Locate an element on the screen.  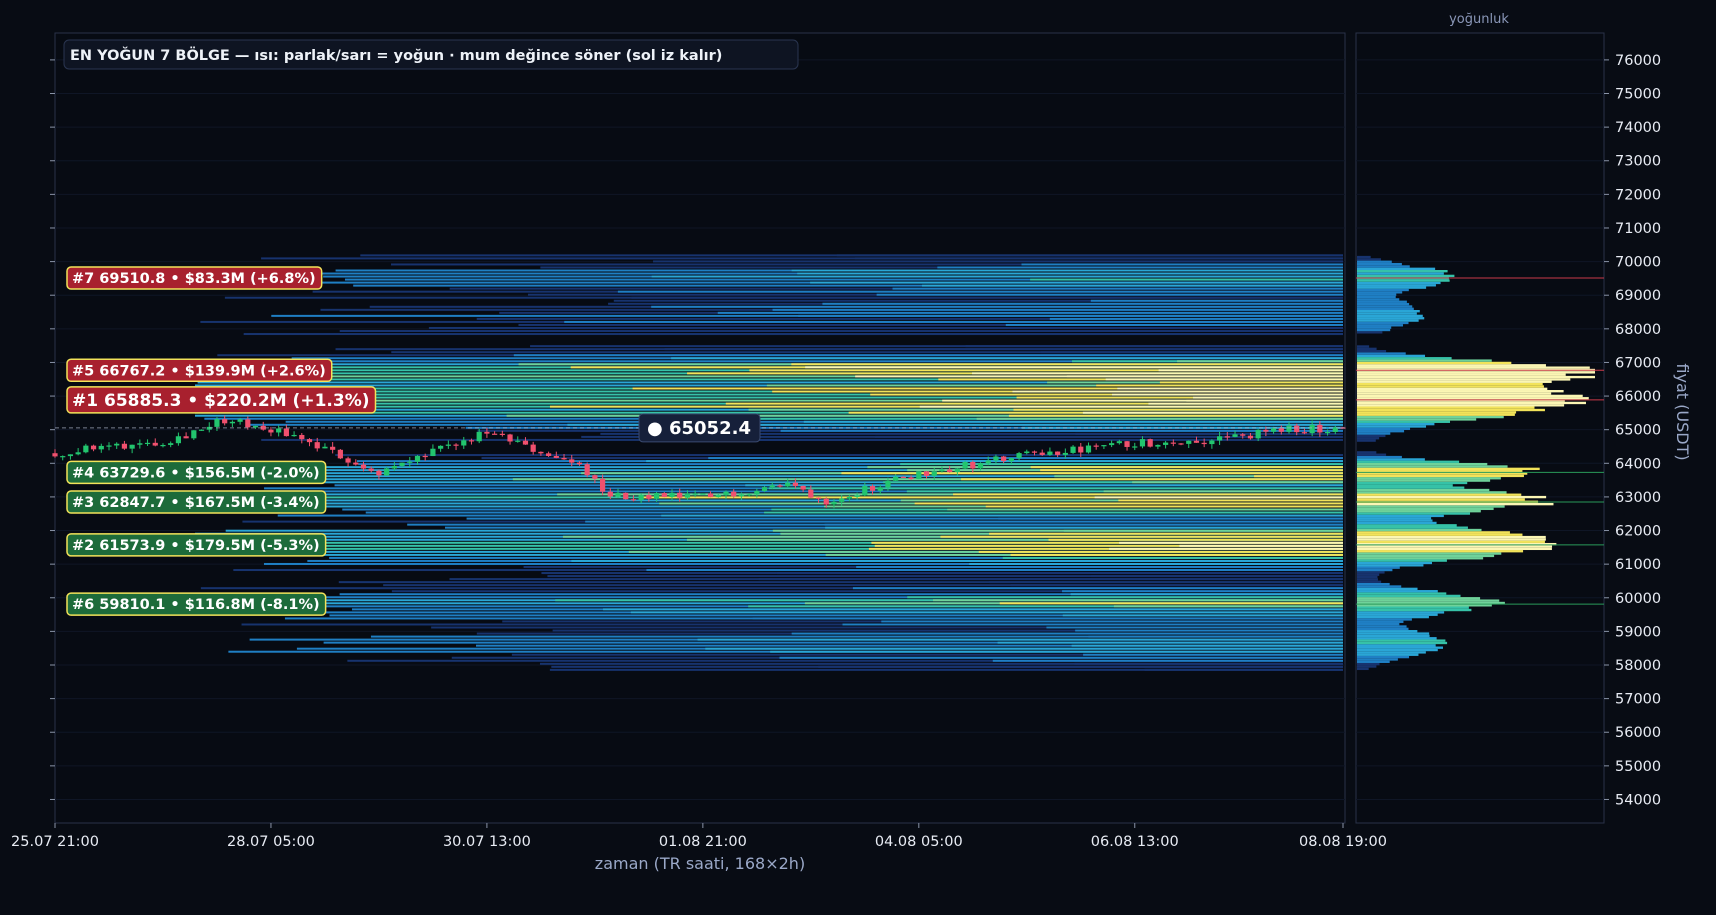
y-tick-label: 58000 is located at coordinates (1638, 666).